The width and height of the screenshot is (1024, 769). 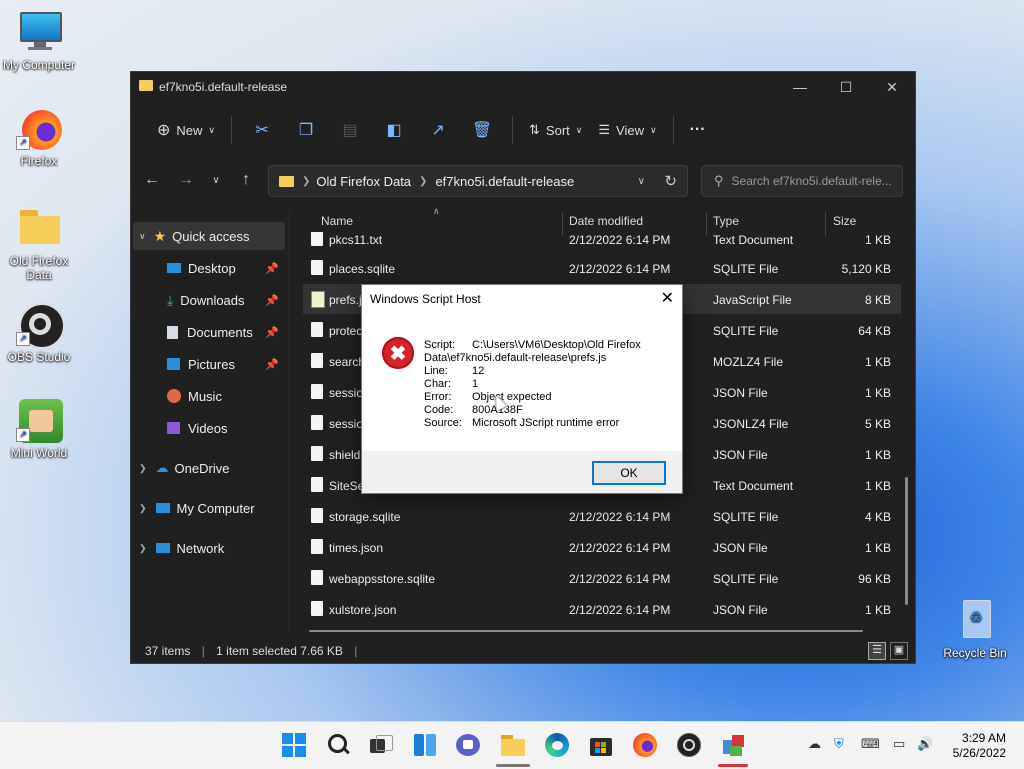 I want to click on search-icon: ⚲, so click(x=719, y=180).